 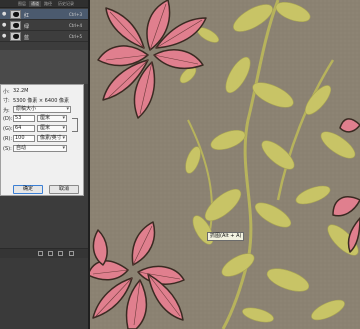 What do you see at coordinates (50, 253) in the screenshot?
I see `save-selection-icon` at bounding box center [50, 253].